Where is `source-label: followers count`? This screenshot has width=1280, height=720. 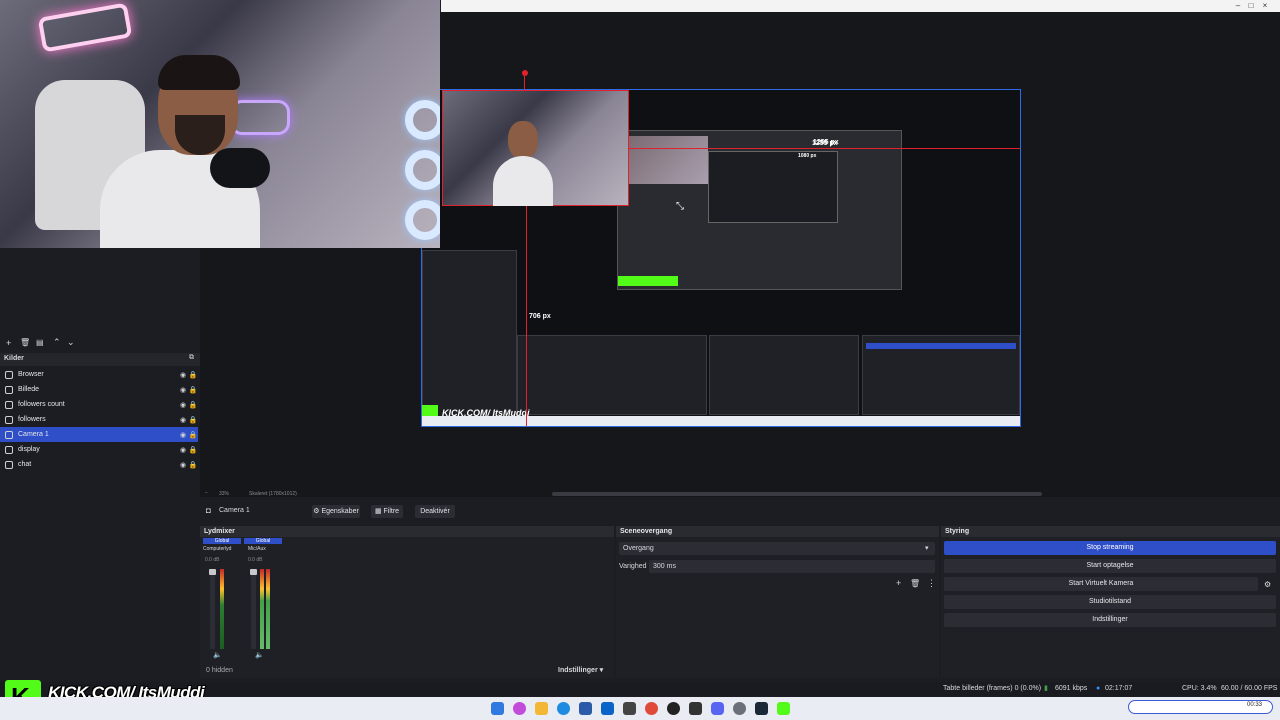 source-label: followers count is located at coordinates (41, 404).